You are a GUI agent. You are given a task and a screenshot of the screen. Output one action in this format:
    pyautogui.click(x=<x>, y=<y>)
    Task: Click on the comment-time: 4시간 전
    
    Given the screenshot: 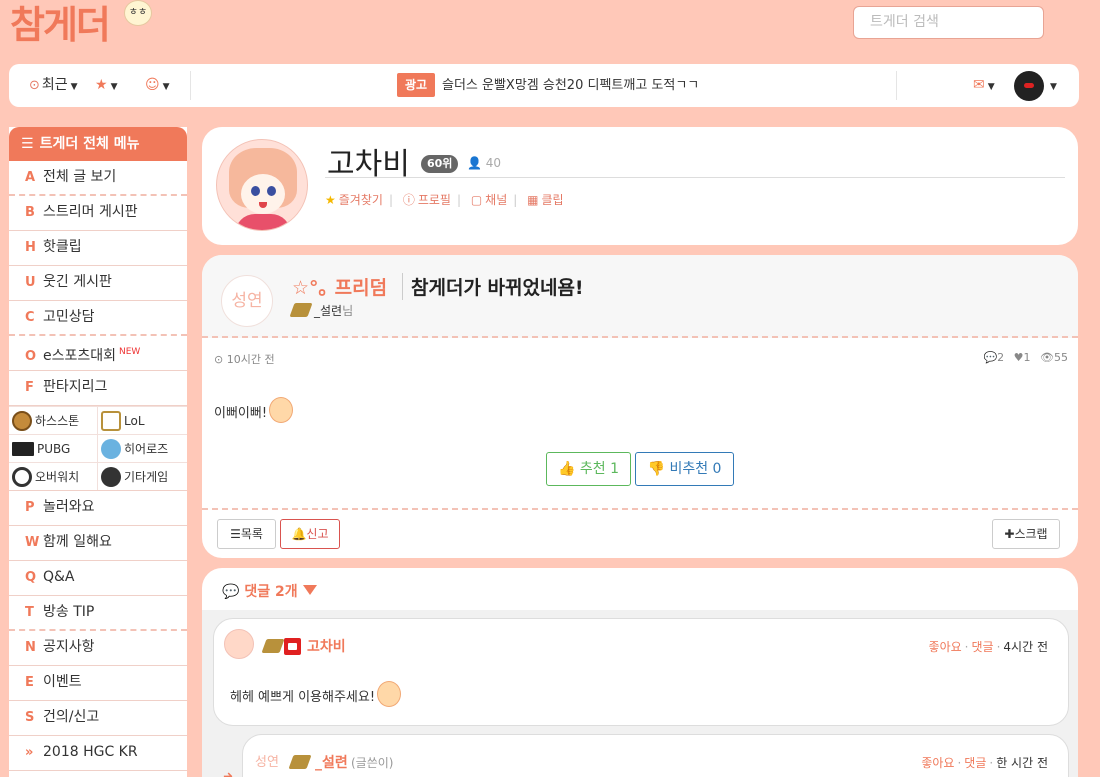 What is the action you would take?
    pyautogui.click(x=1025, y=647)
    